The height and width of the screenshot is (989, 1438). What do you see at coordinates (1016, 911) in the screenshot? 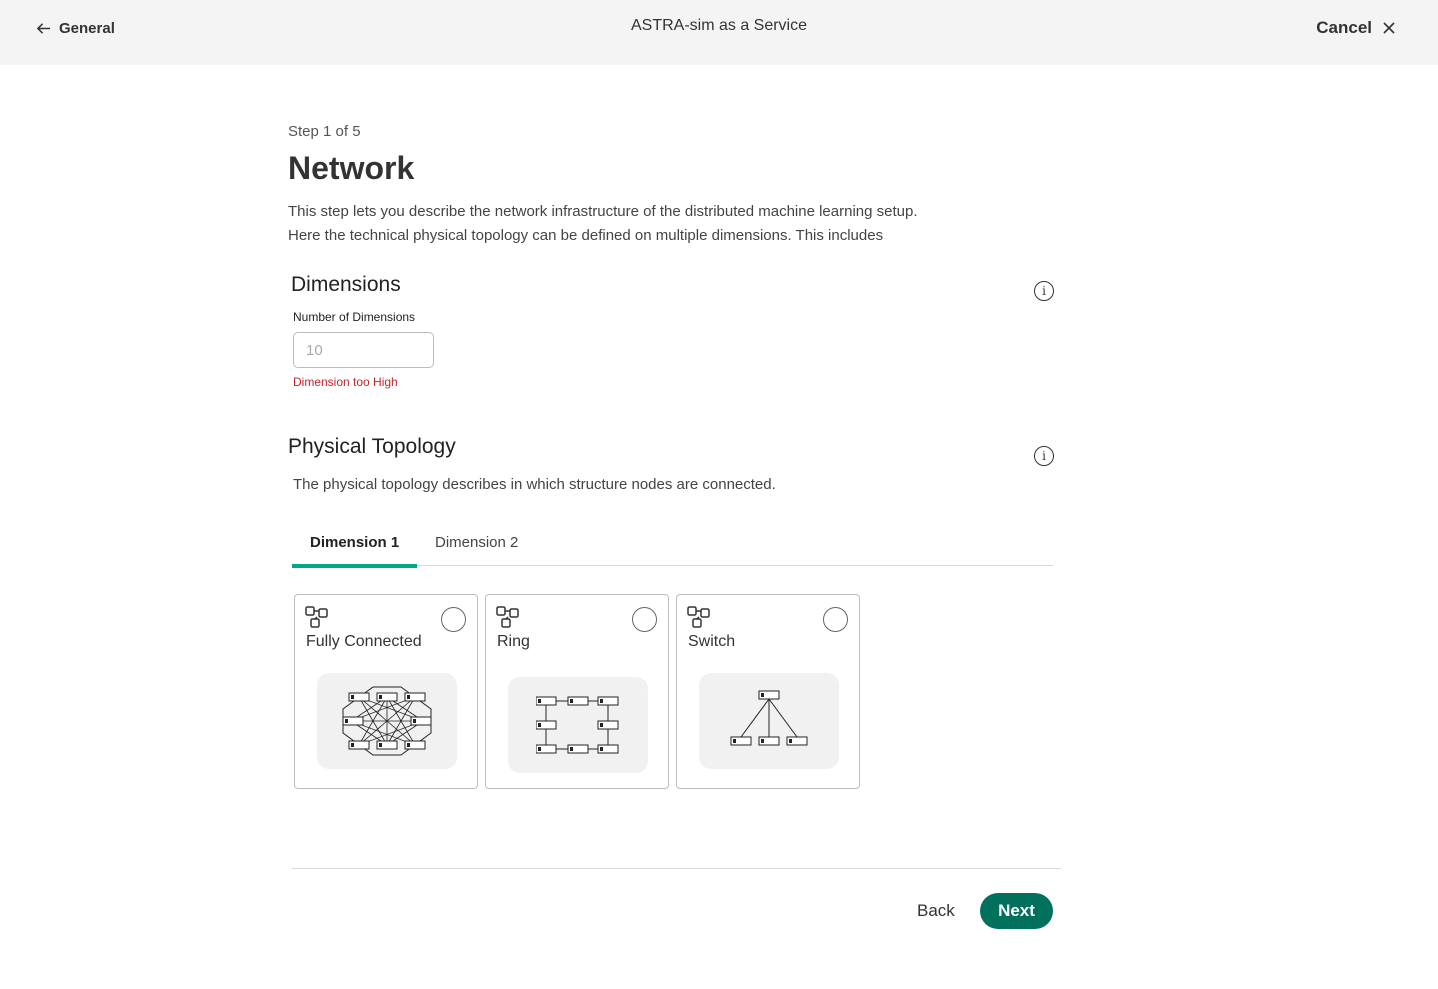
I see `next-button: Next` at bounding box center [1016, 911].